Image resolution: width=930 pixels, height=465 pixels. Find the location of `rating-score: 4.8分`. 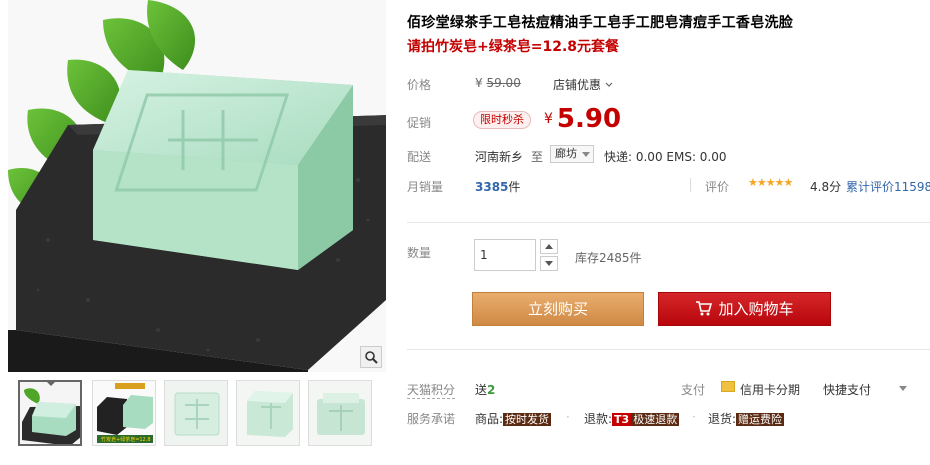

rating-score: 4.8分 is located at coordinates (826, 187).